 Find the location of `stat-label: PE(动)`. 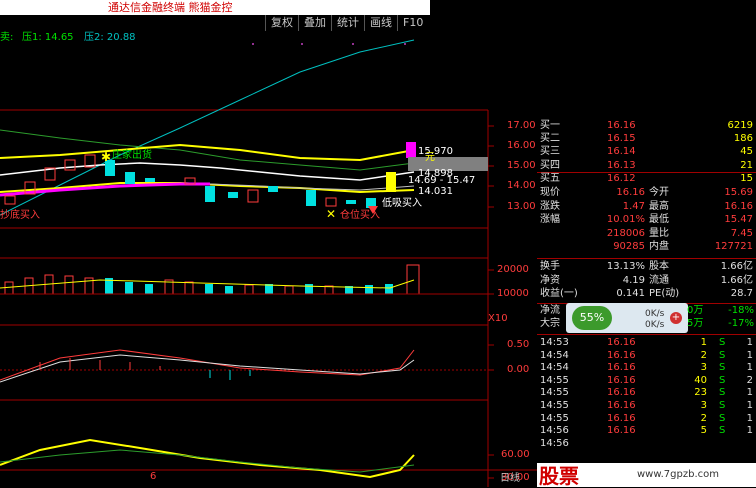

stat-label: PE(动) is located at coordinates (664, 293).